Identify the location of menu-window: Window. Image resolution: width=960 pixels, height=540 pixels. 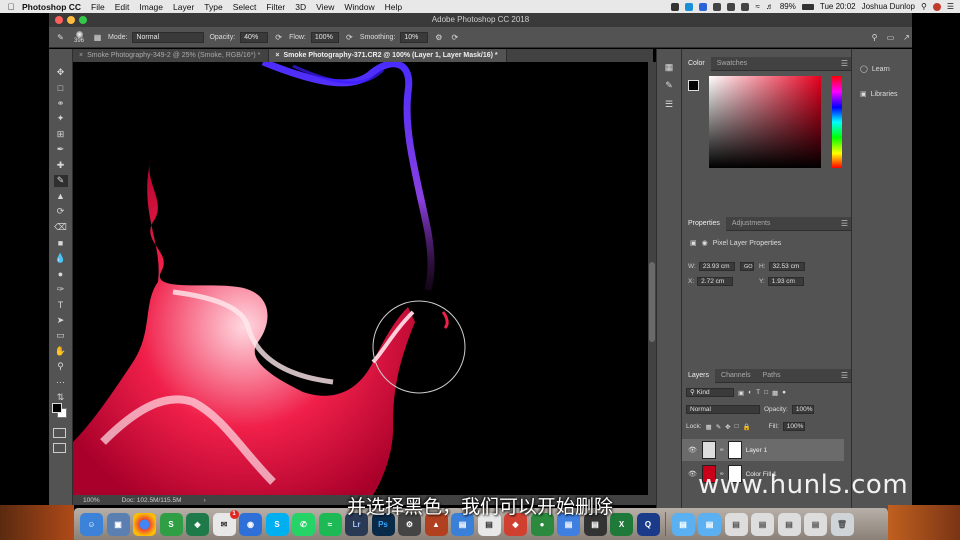
(359, 7).